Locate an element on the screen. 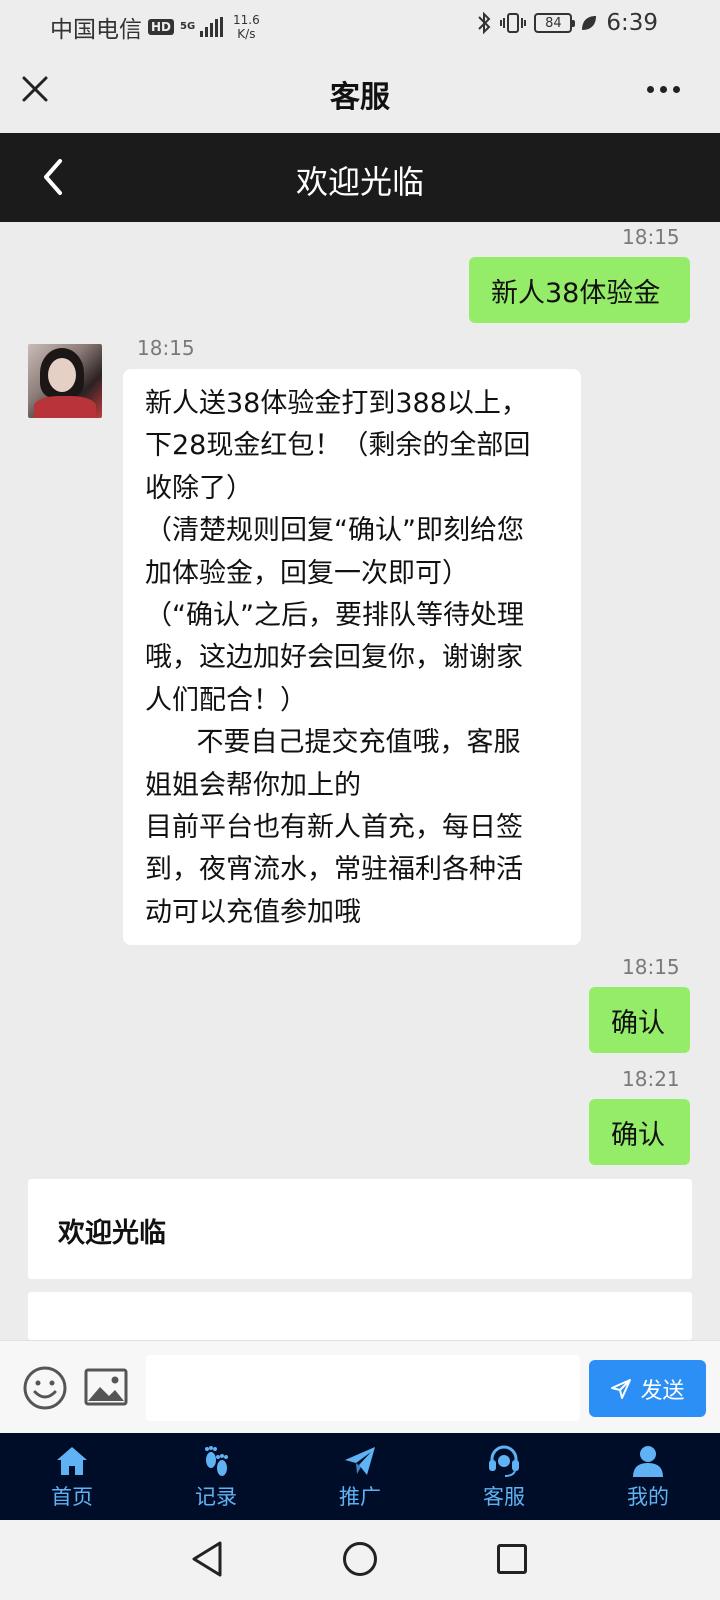 This screenshot has width=720, height=1600. input-bar: 发送 is located at coordinates (360, 1386).